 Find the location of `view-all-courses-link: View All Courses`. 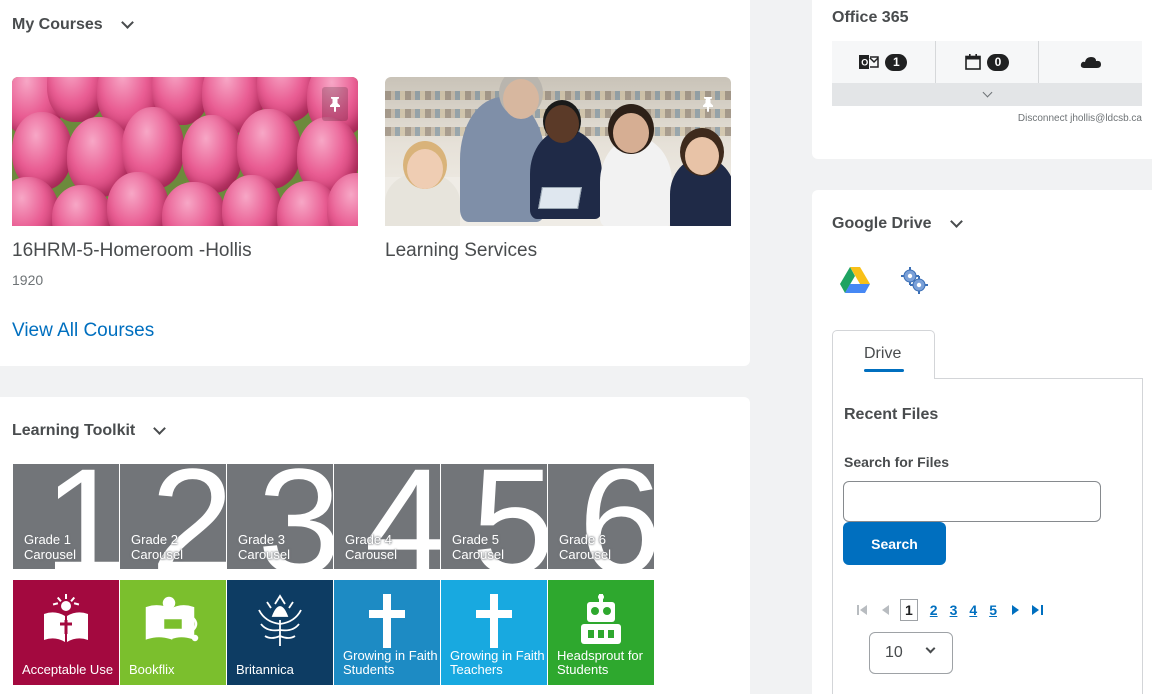

view-all-courses-link: View All Courses is located at coordinates (83, 331).